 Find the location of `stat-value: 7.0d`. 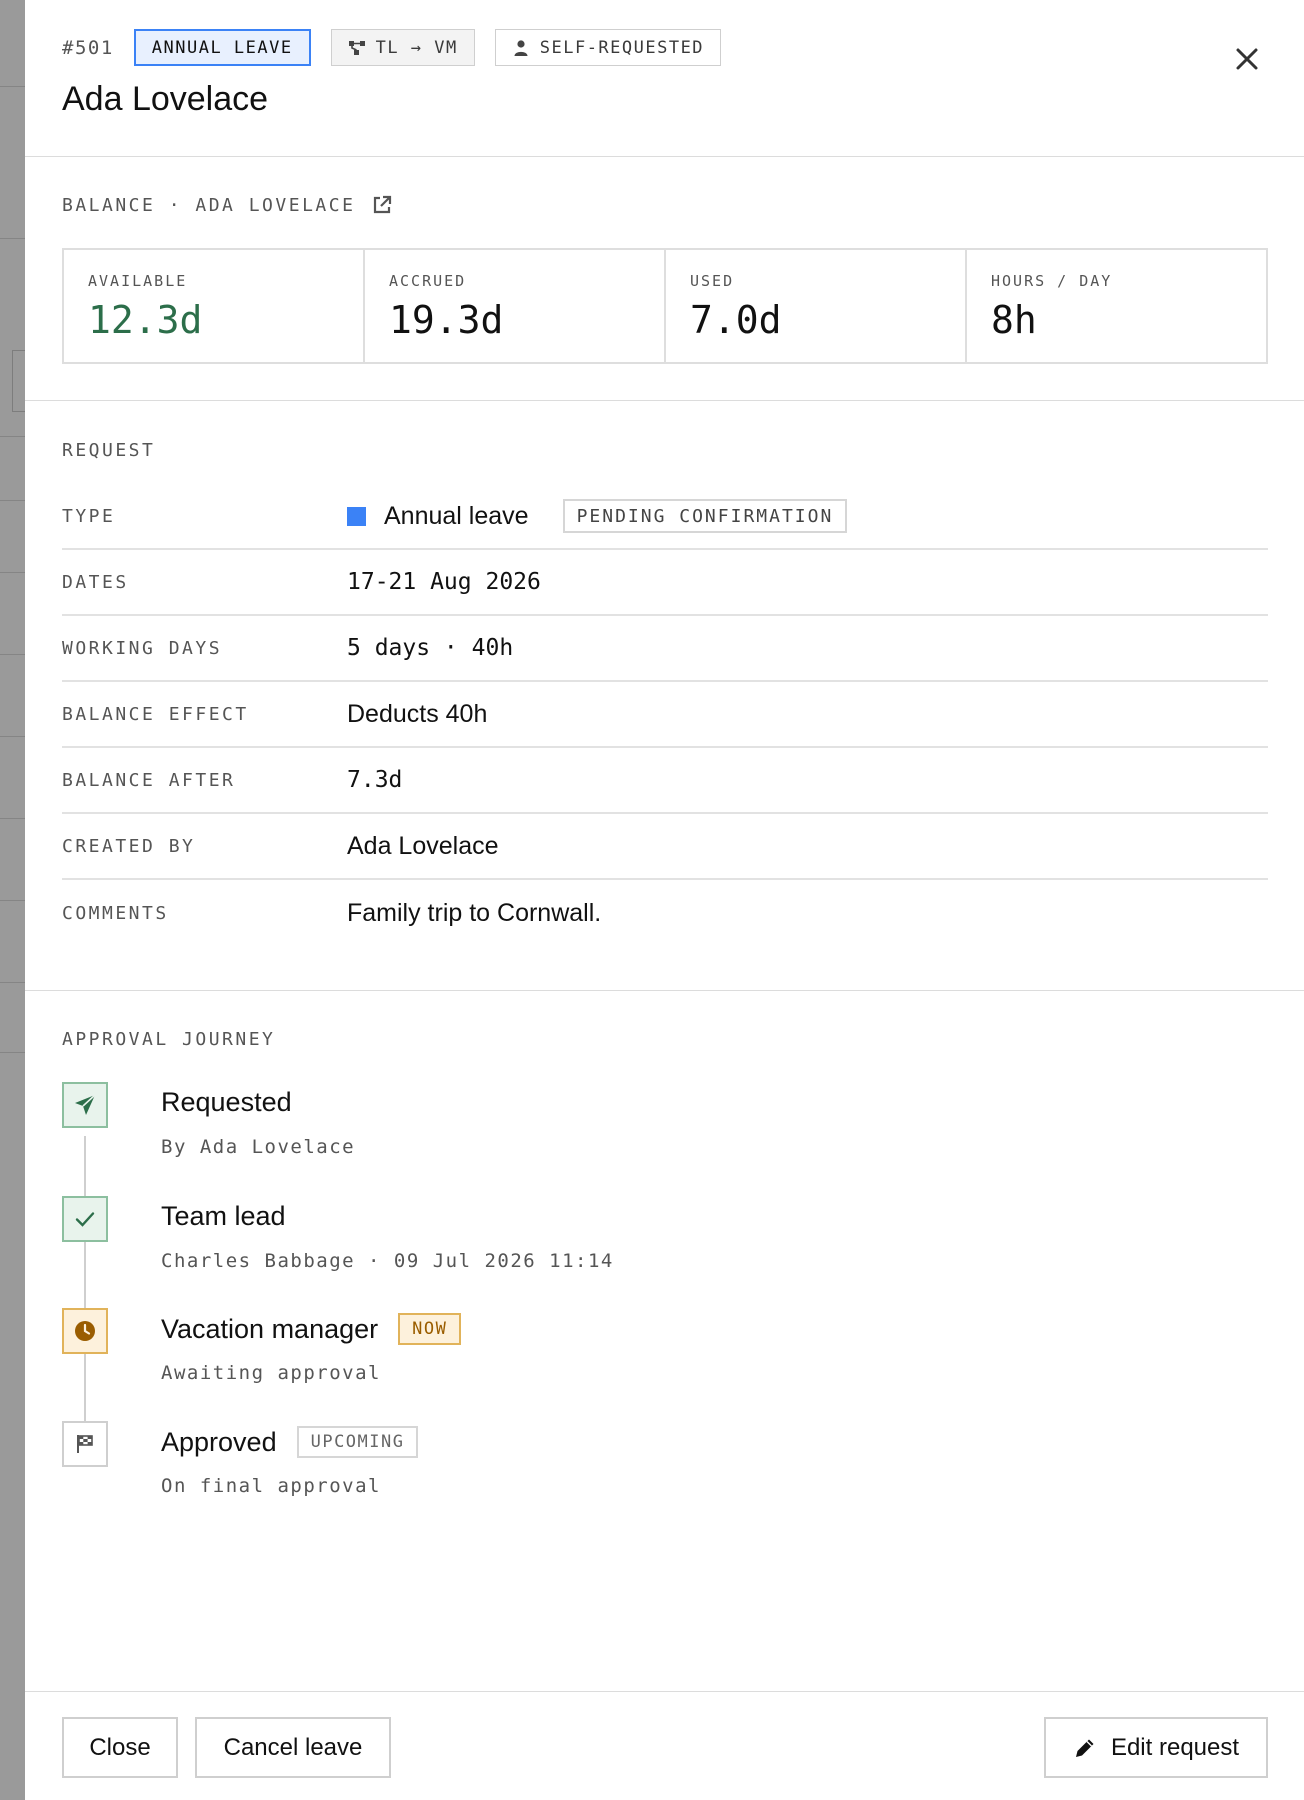

stat-value: 7.0d is located at coordinates (736, 320).